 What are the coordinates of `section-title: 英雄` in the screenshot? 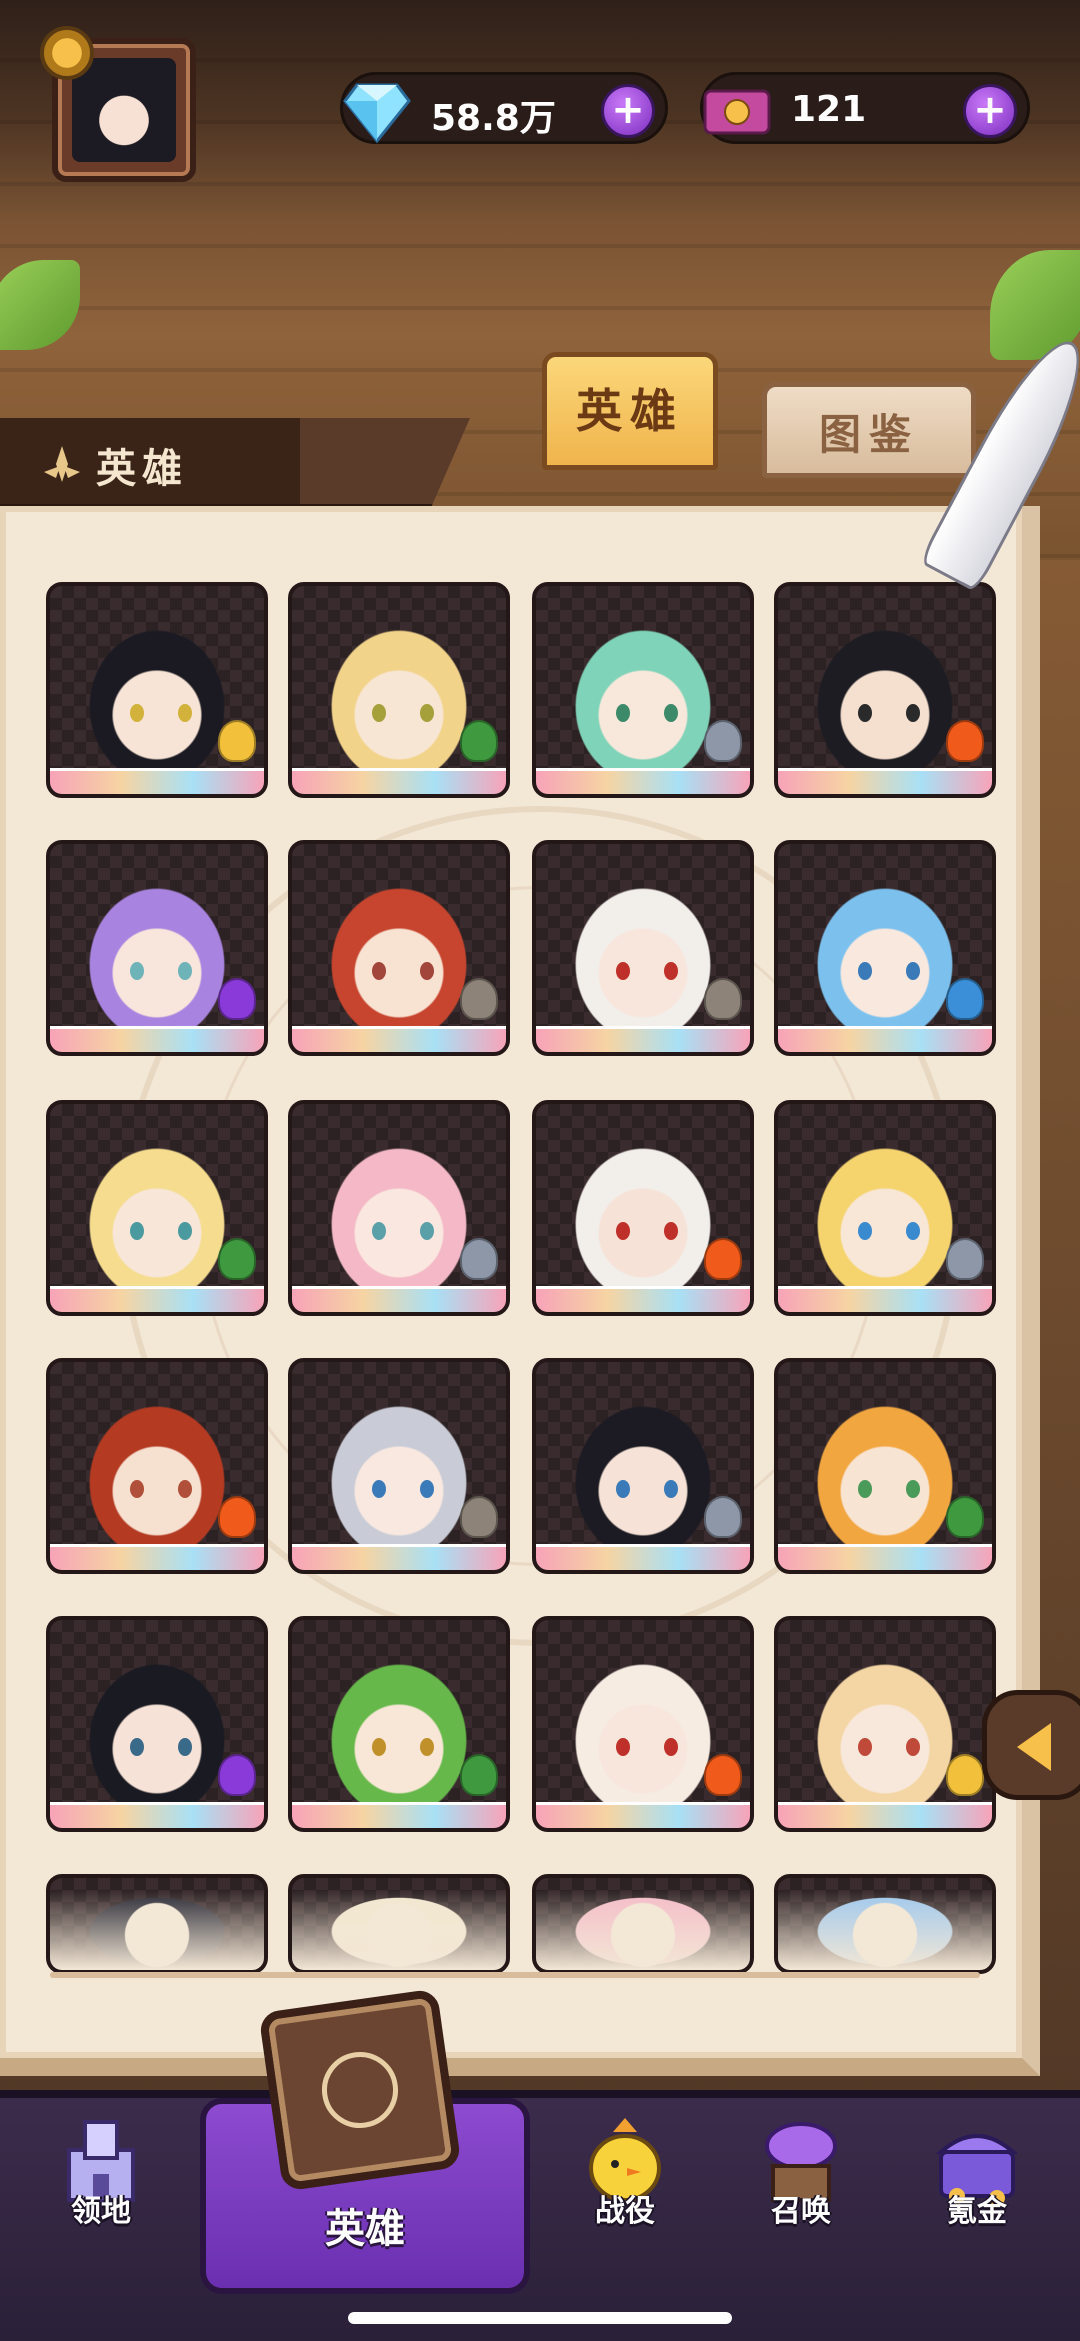 It's located at (142, 469).